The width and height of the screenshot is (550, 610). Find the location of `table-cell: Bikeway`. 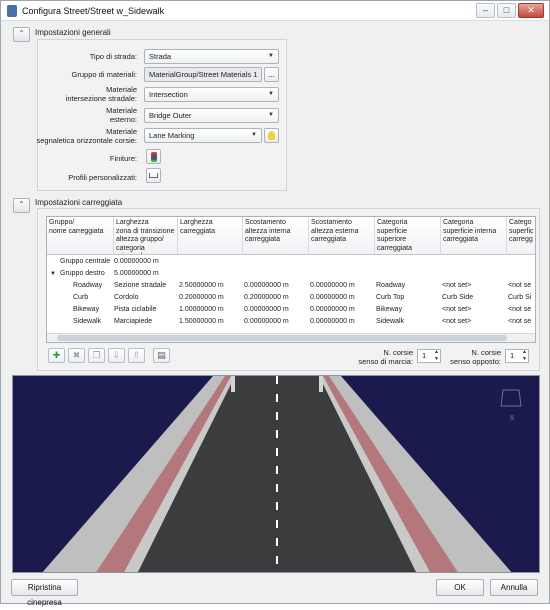

table-cell: Bikeway is located at coordinates (389, 309).